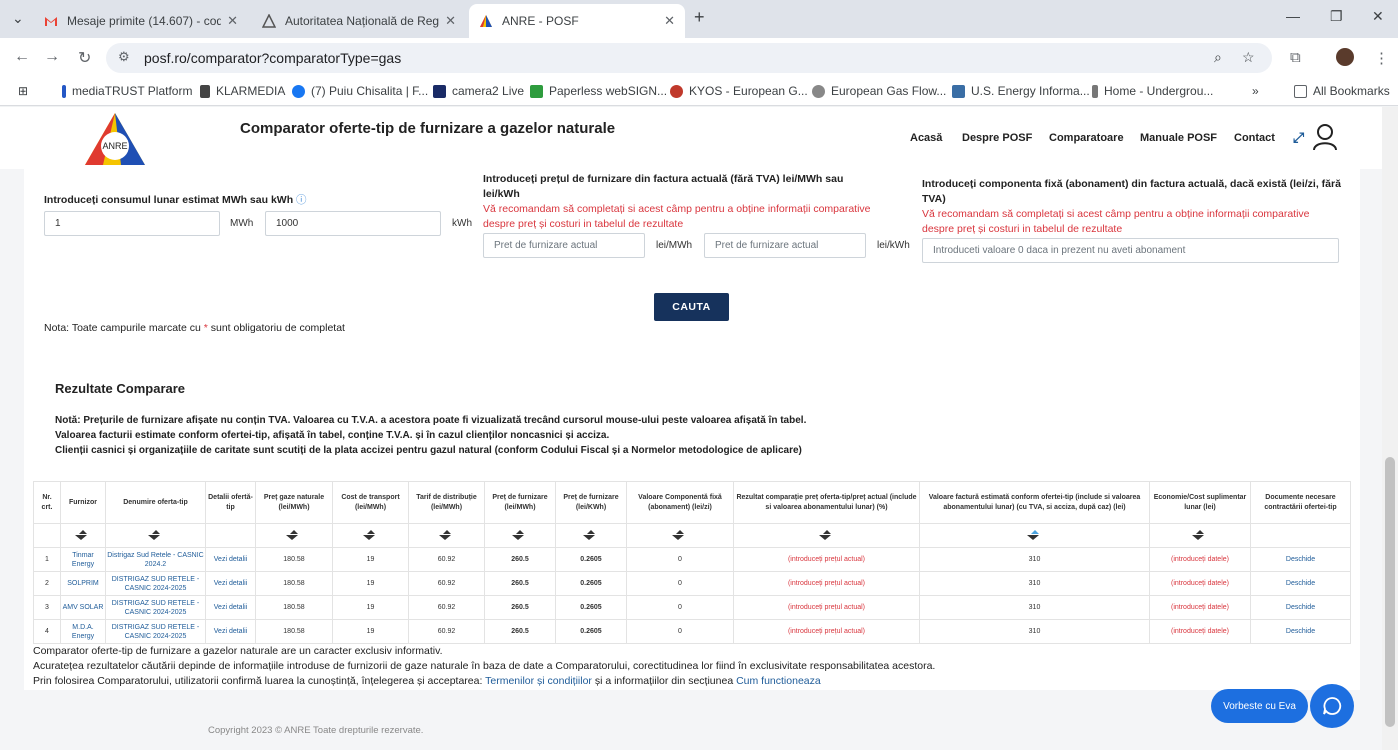 The height and width of the screenshot is (750, 1398). Describe the element at coordinates (1390, 428) in the screenshot. I see `scrollbar` at that location.